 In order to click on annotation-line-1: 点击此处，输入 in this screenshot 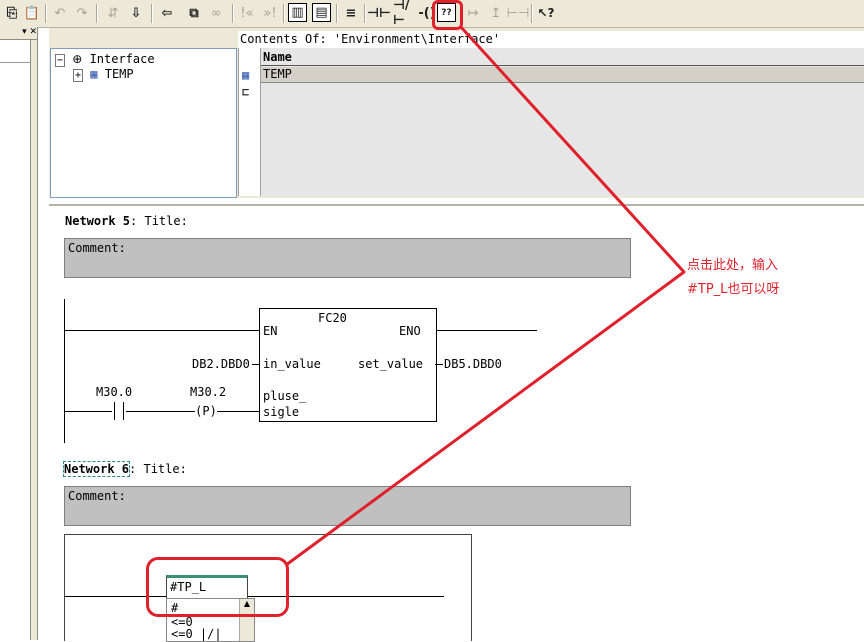, I will do `click(733, 265)`.